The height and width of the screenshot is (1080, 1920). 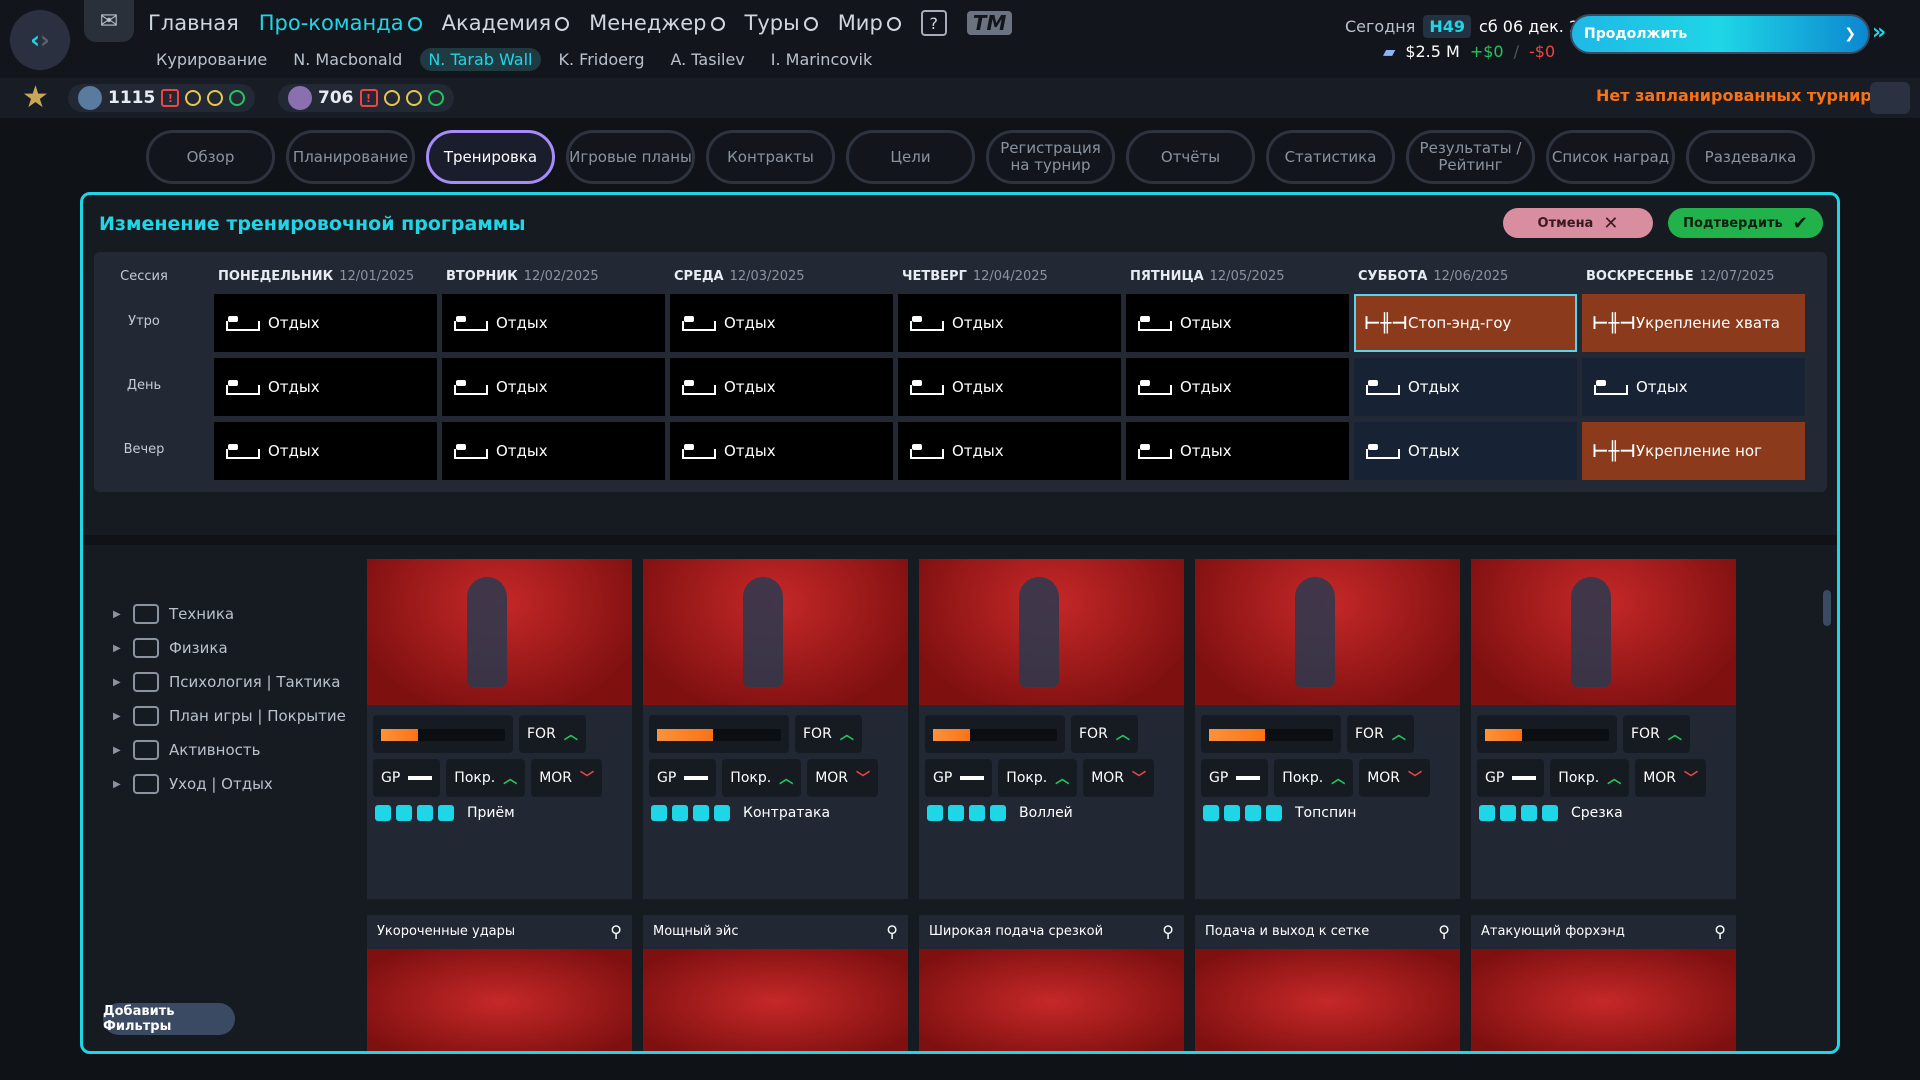 I want to click on chevron-up-icon: ︿, so click(x=846, y=735).